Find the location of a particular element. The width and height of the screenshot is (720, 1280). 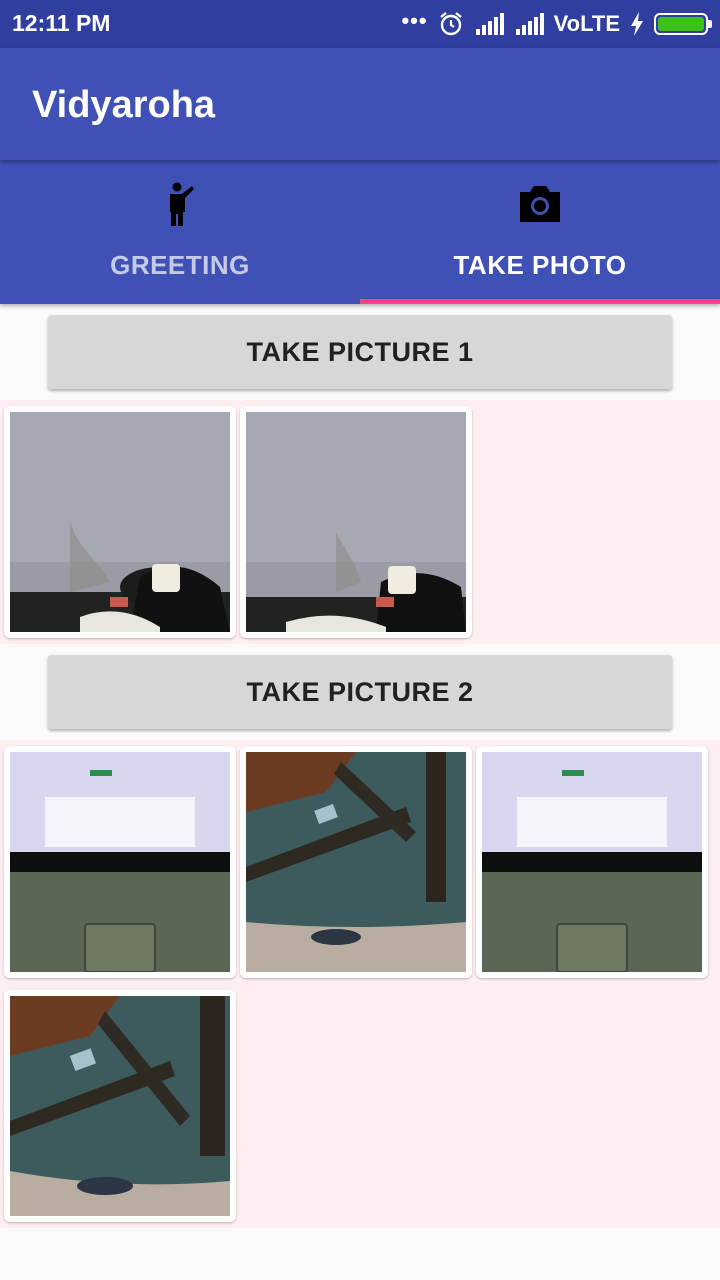

camera-icon is located at coordinates (540, 204).